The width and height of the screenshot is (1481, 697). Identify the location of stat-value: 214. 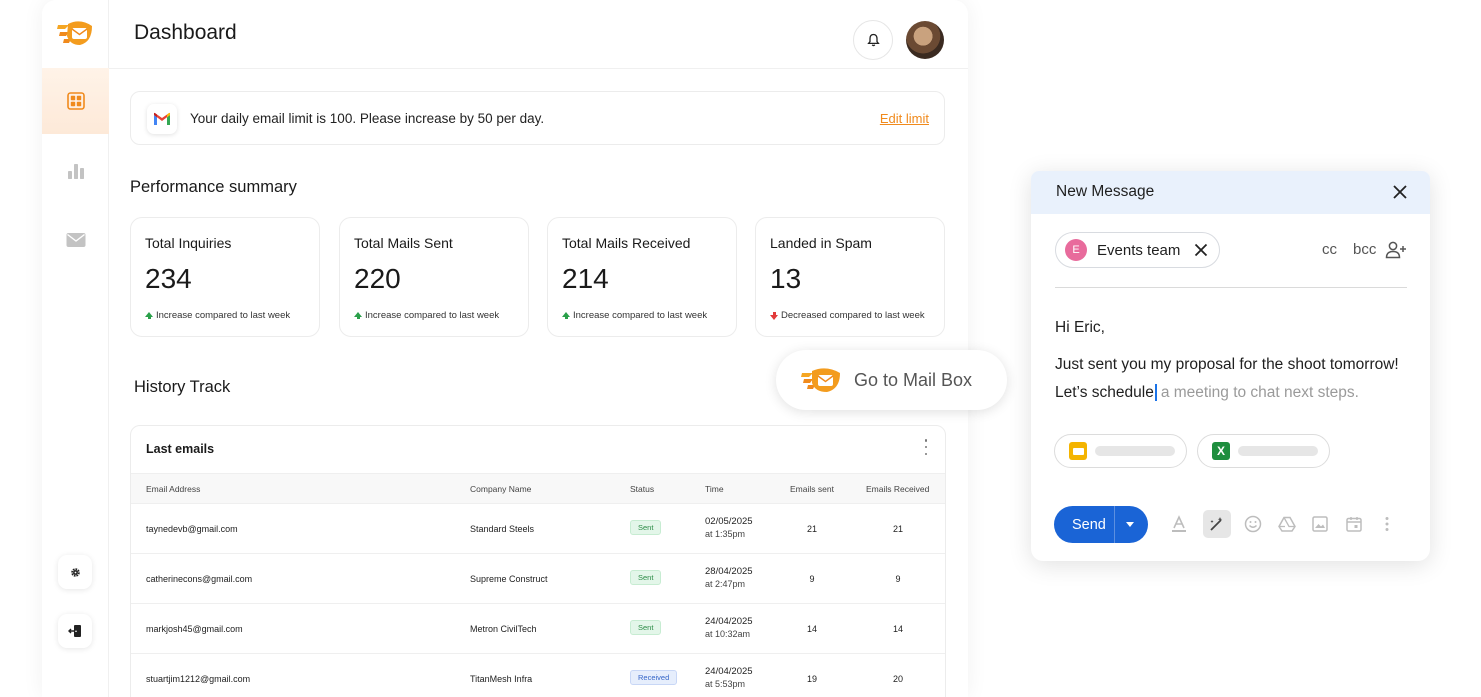
(585, 278).